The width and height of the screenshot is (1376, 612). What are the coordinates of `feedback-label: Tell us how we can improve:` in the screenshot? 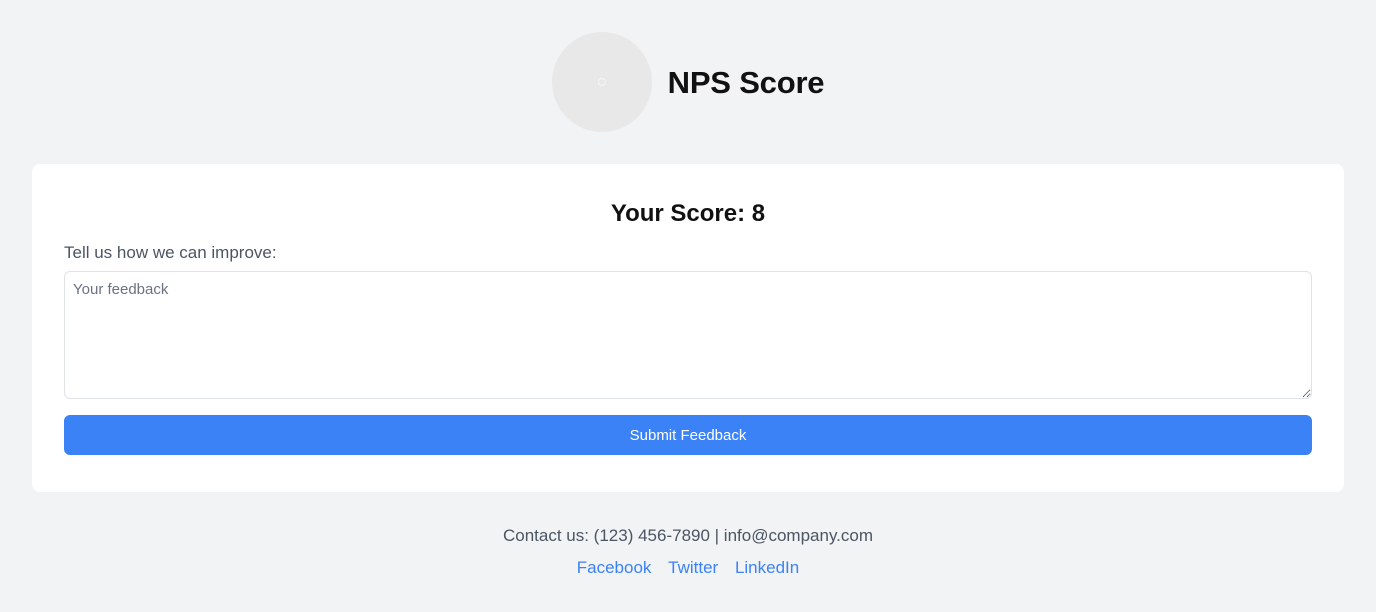 It's located at (170, 252).